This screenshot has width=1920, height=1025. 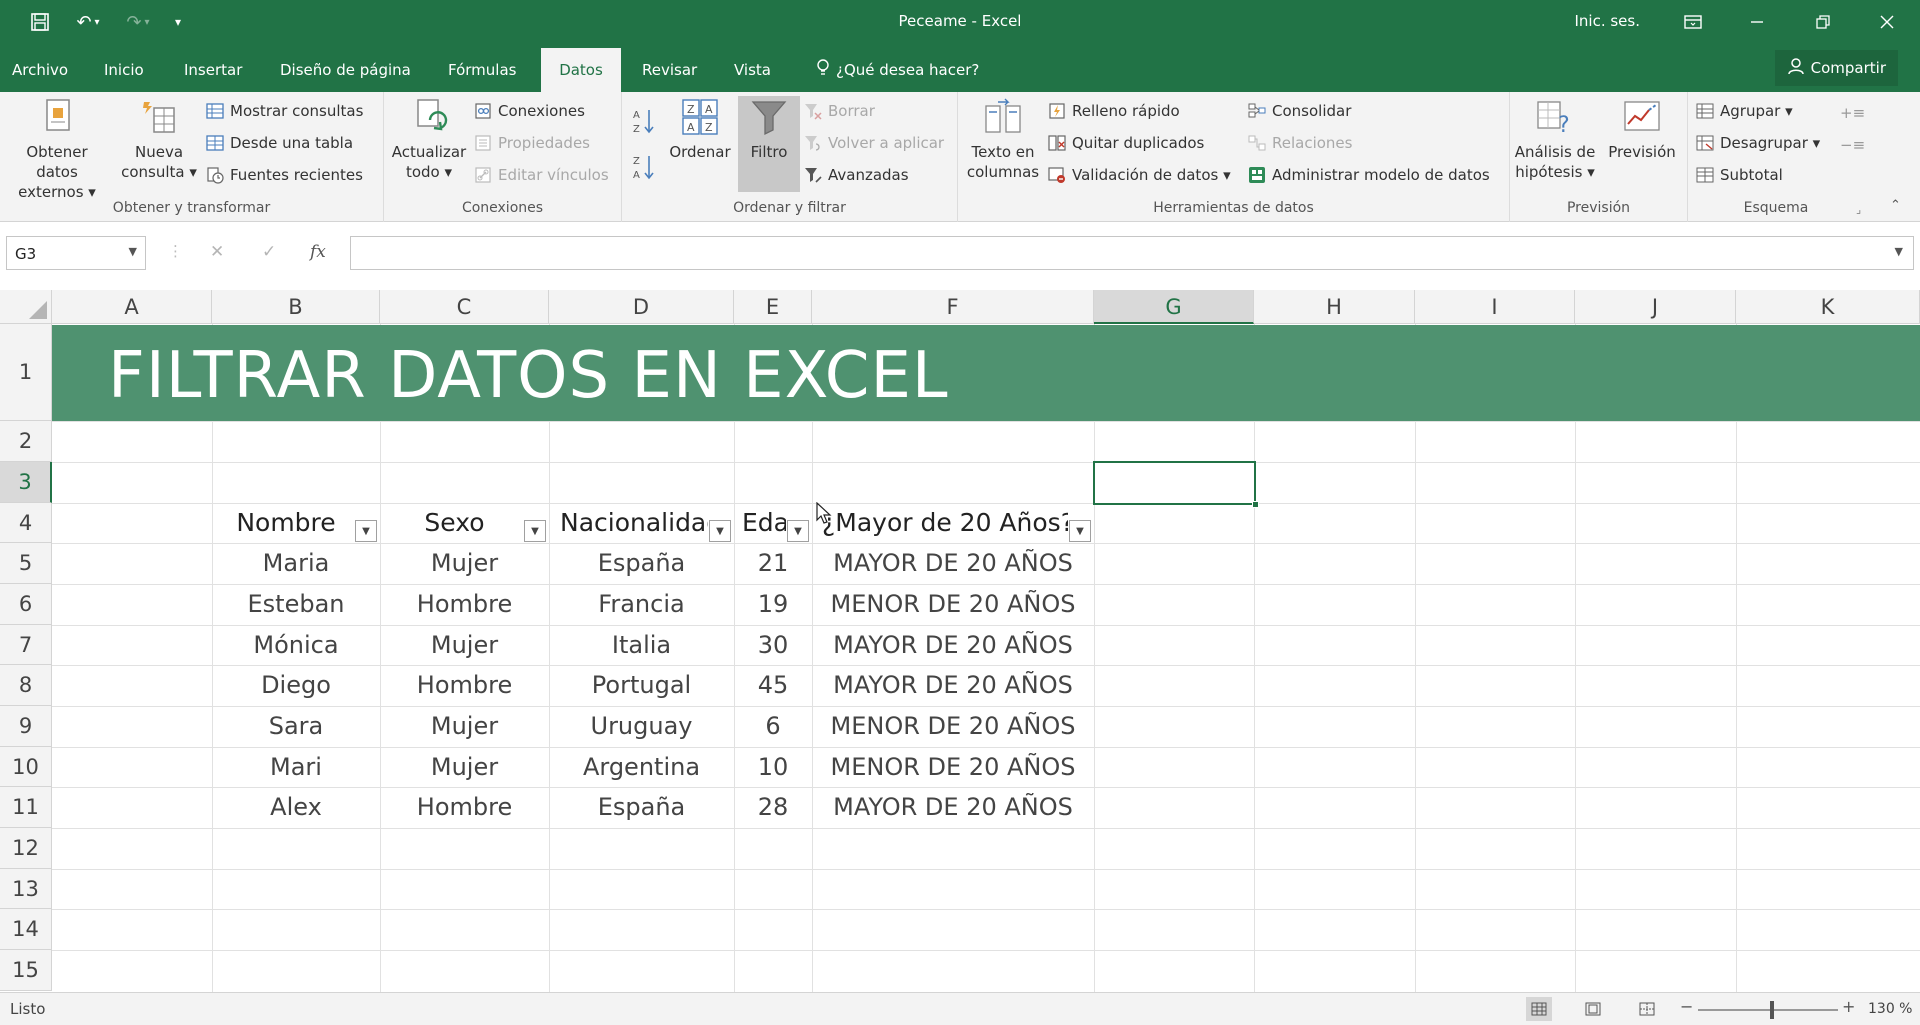 What do you see at coordinates (138, 22) in the screenshot?
I see `redo-icon: ↷ ▾` at bounding box center [138, 22].